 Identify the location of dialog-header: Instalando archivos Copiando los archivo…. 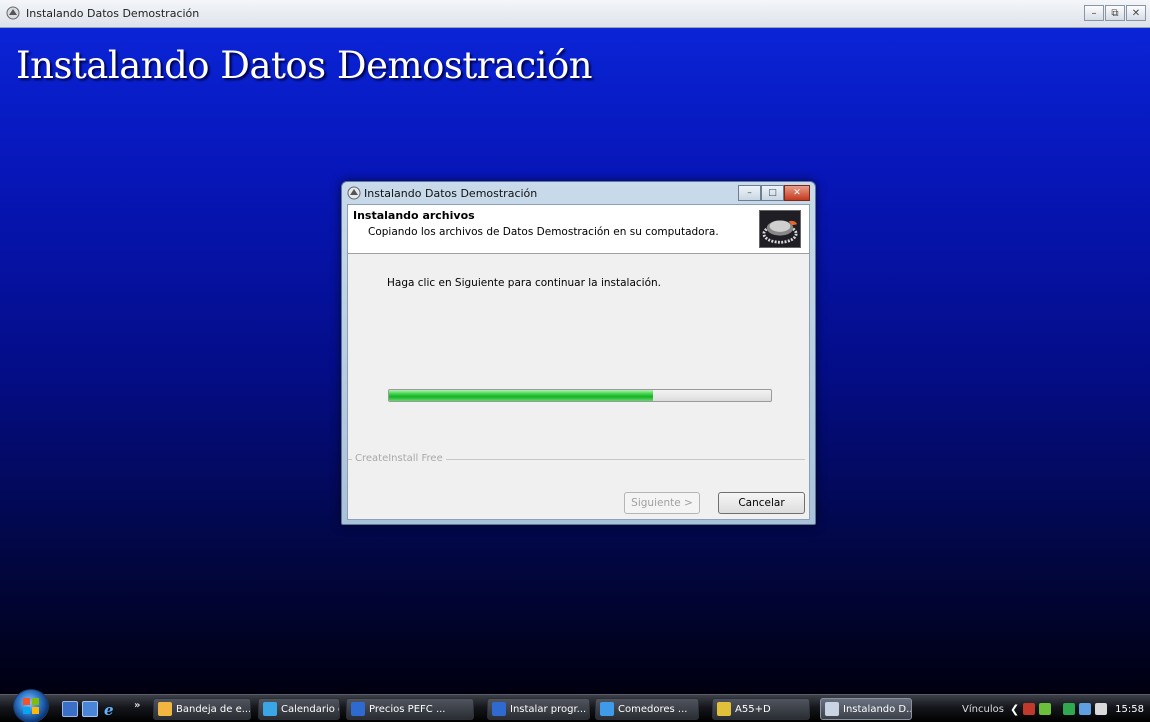
(578, 229).